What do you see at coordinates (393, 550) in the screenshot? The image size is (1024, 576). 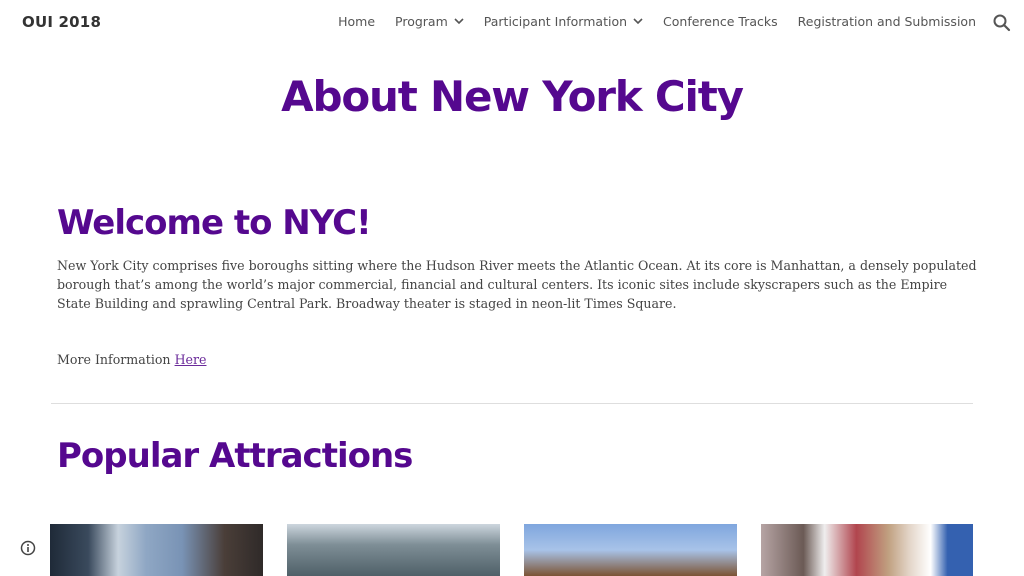 I see `attraction-image-arch` at bounding box center [393, 550].